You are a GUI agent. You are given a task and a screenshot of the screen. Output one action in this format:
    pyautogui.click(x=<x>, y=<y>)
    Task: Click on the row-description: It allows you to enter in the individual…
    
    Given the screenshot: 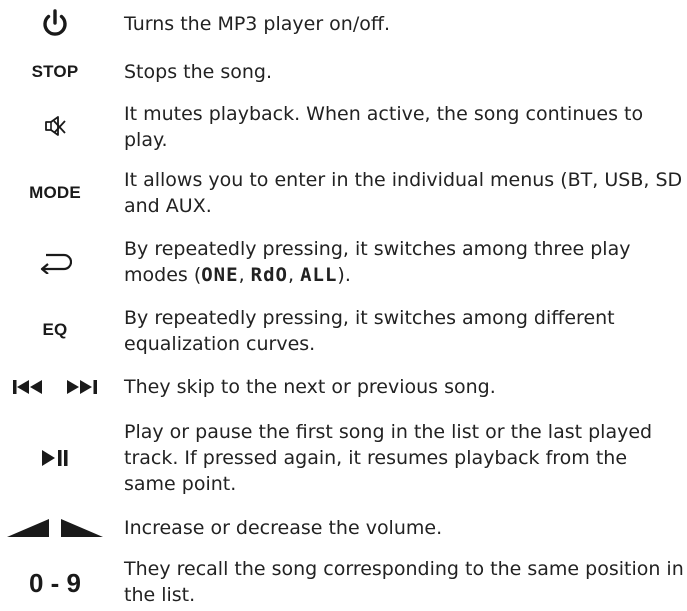 What is the action you would take?
    pyautogui.click(x=403, y=193)
    